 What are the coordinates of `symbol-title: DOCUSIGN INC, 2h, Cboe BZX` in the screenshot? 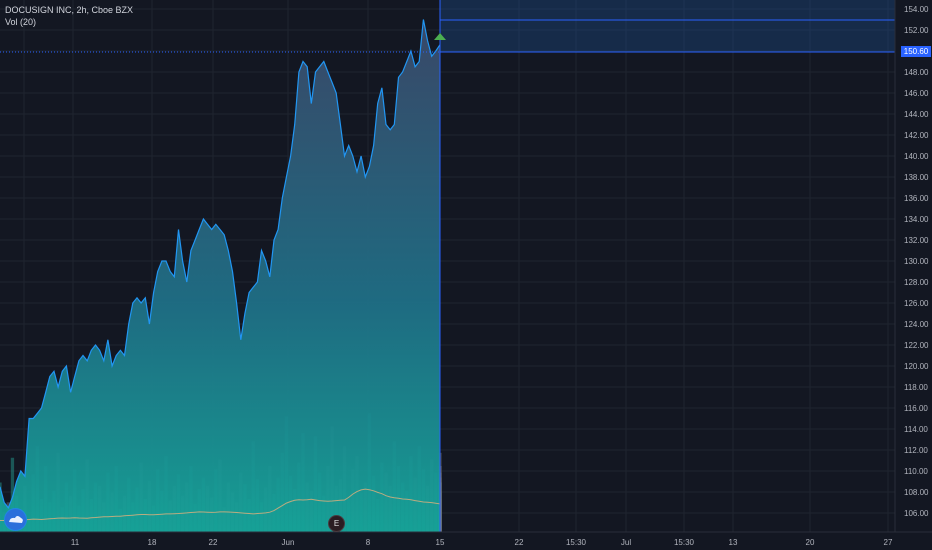 It's located at (69, 10).